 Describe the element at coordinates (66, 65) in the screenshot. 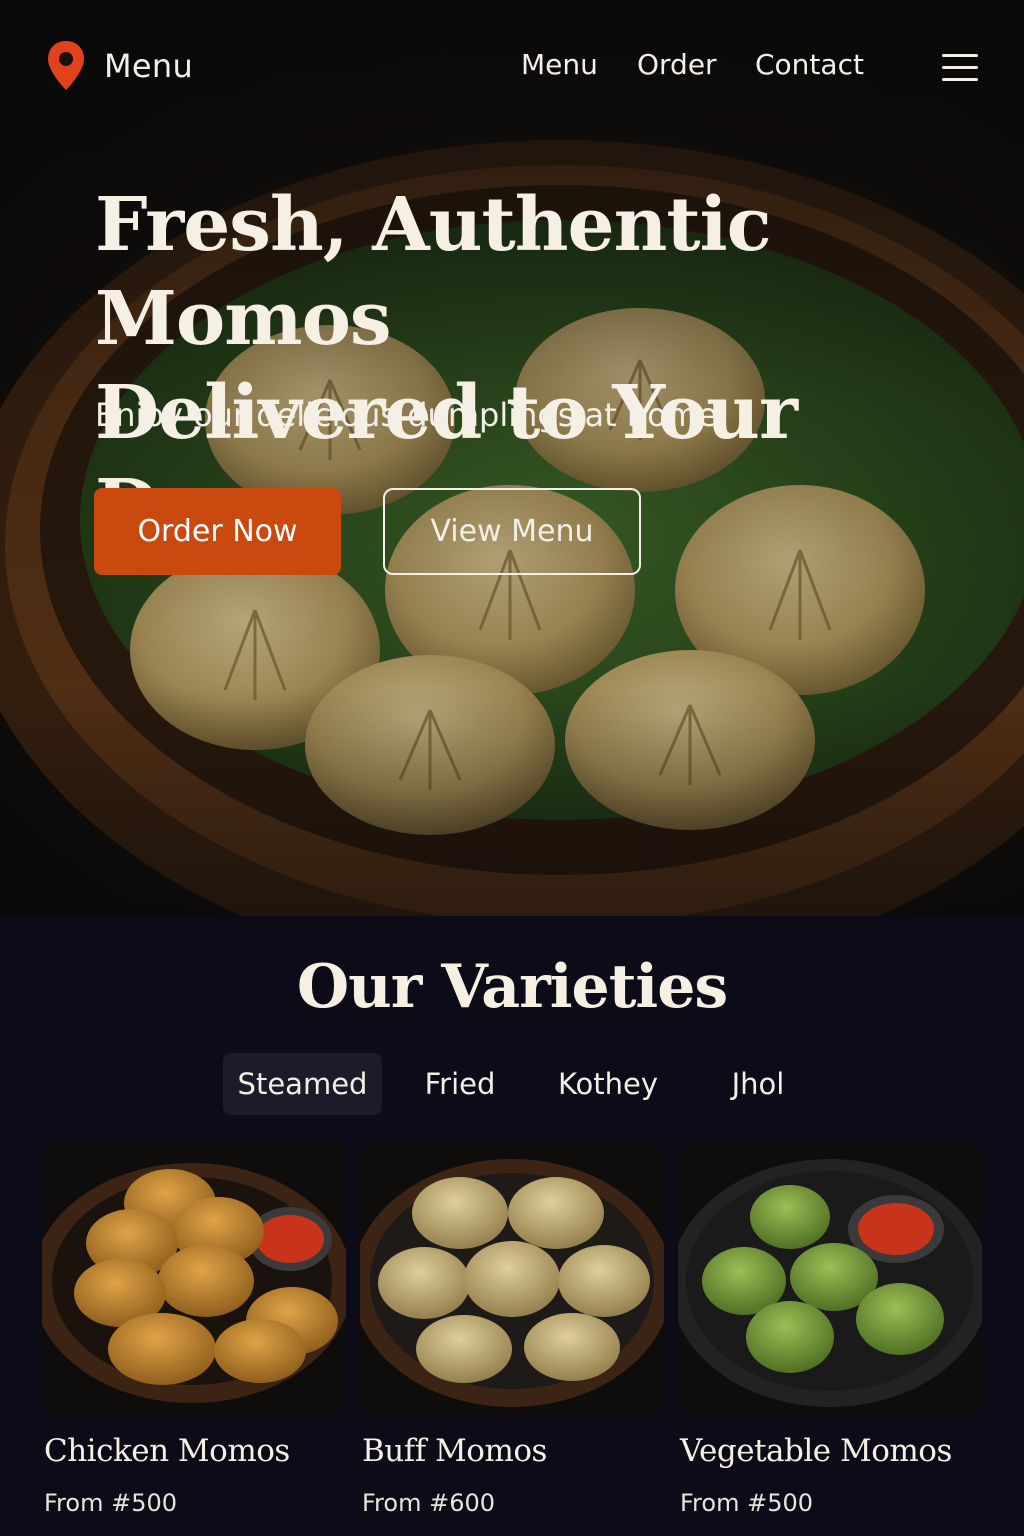

I see `map-pin-icon` at that location.